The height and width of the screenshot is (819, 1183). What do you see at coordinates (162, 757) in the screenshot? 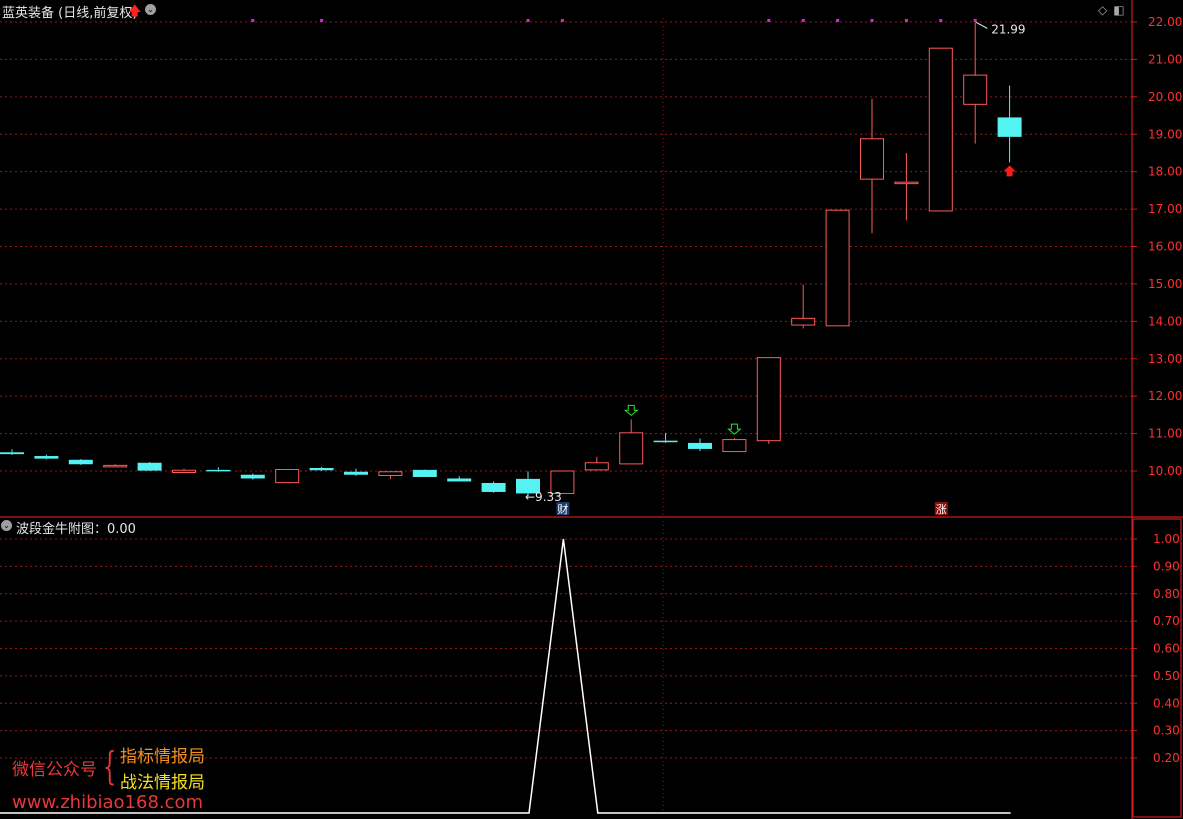
I see `watermark-line1: 指标情报局` at bounding box center [162, 757].